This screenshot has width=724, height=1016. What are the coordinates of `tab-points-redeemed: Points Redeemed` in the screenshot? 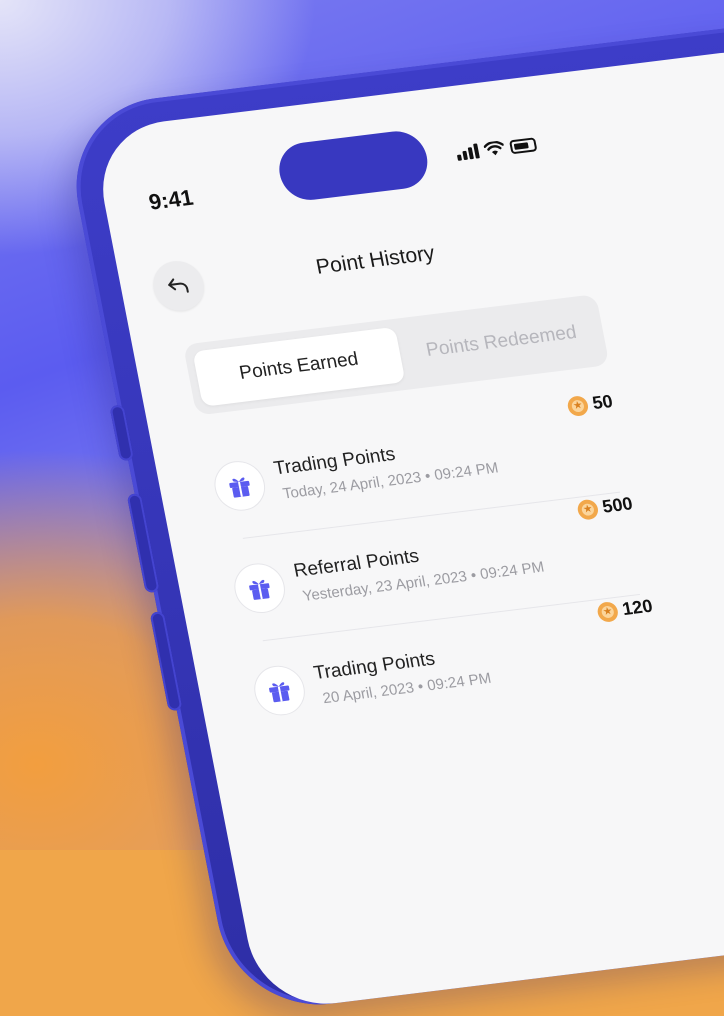 It's located at (501, 342).